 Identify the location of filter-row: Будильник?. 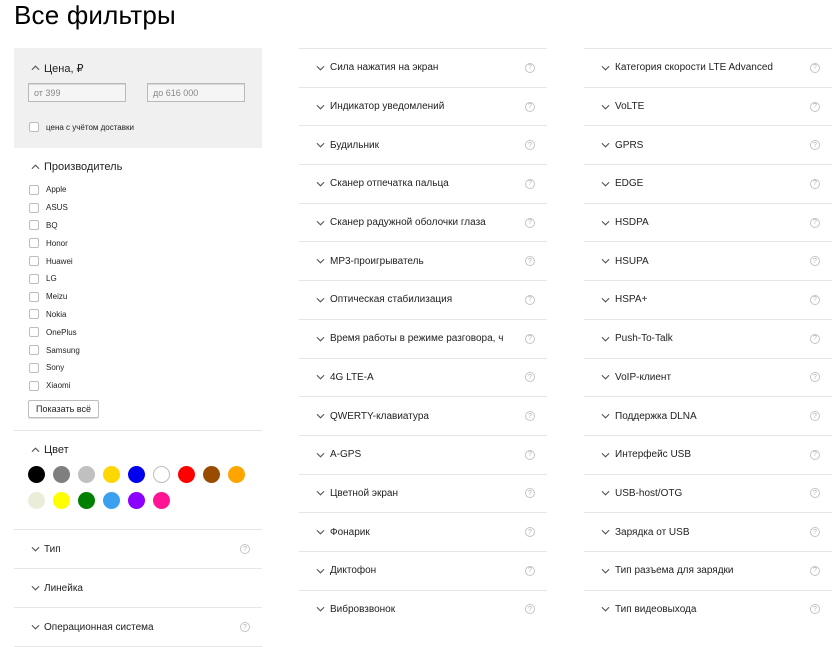
(423, 144).